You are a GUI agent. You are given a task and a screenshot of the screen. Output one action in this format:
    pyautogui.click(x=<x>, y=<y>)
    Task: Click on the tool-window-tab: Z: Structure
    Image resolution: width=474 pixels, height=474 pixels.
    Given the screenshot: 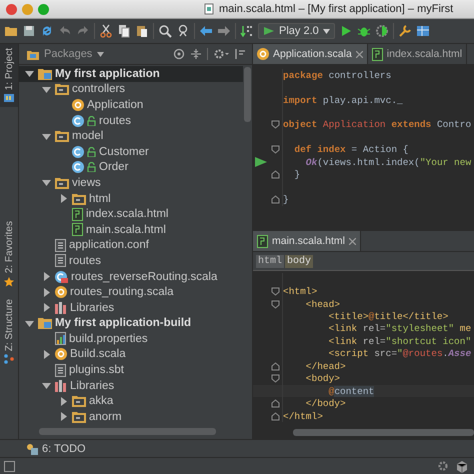 What is the action you would take?
    pyautogui.click(x=9, y=331)
    